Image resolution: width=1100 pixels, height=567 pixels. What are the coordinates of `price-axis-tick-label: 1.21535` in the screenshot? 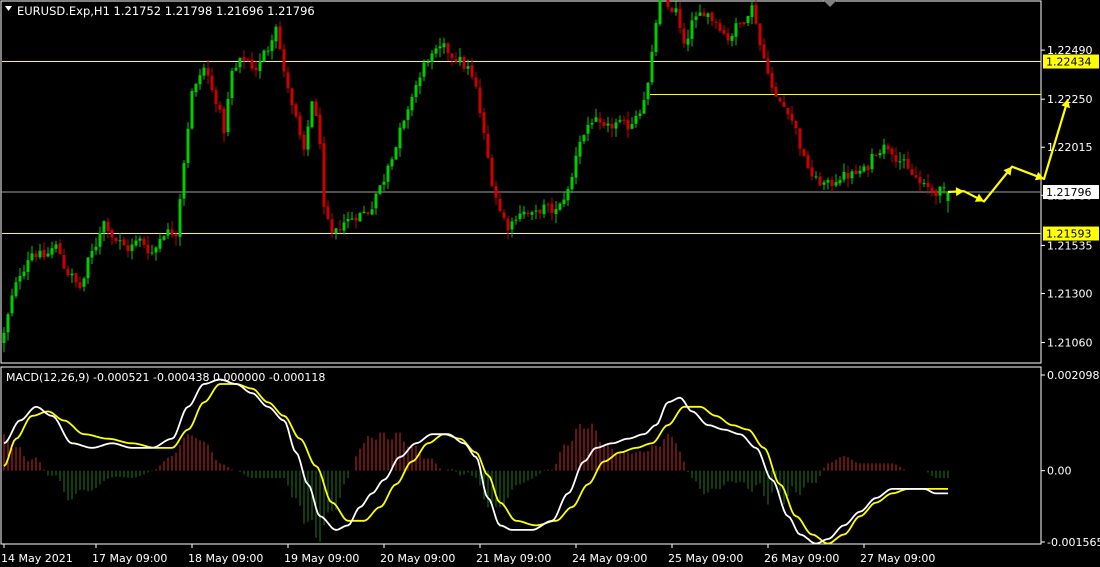 It's located at (1070, 245).